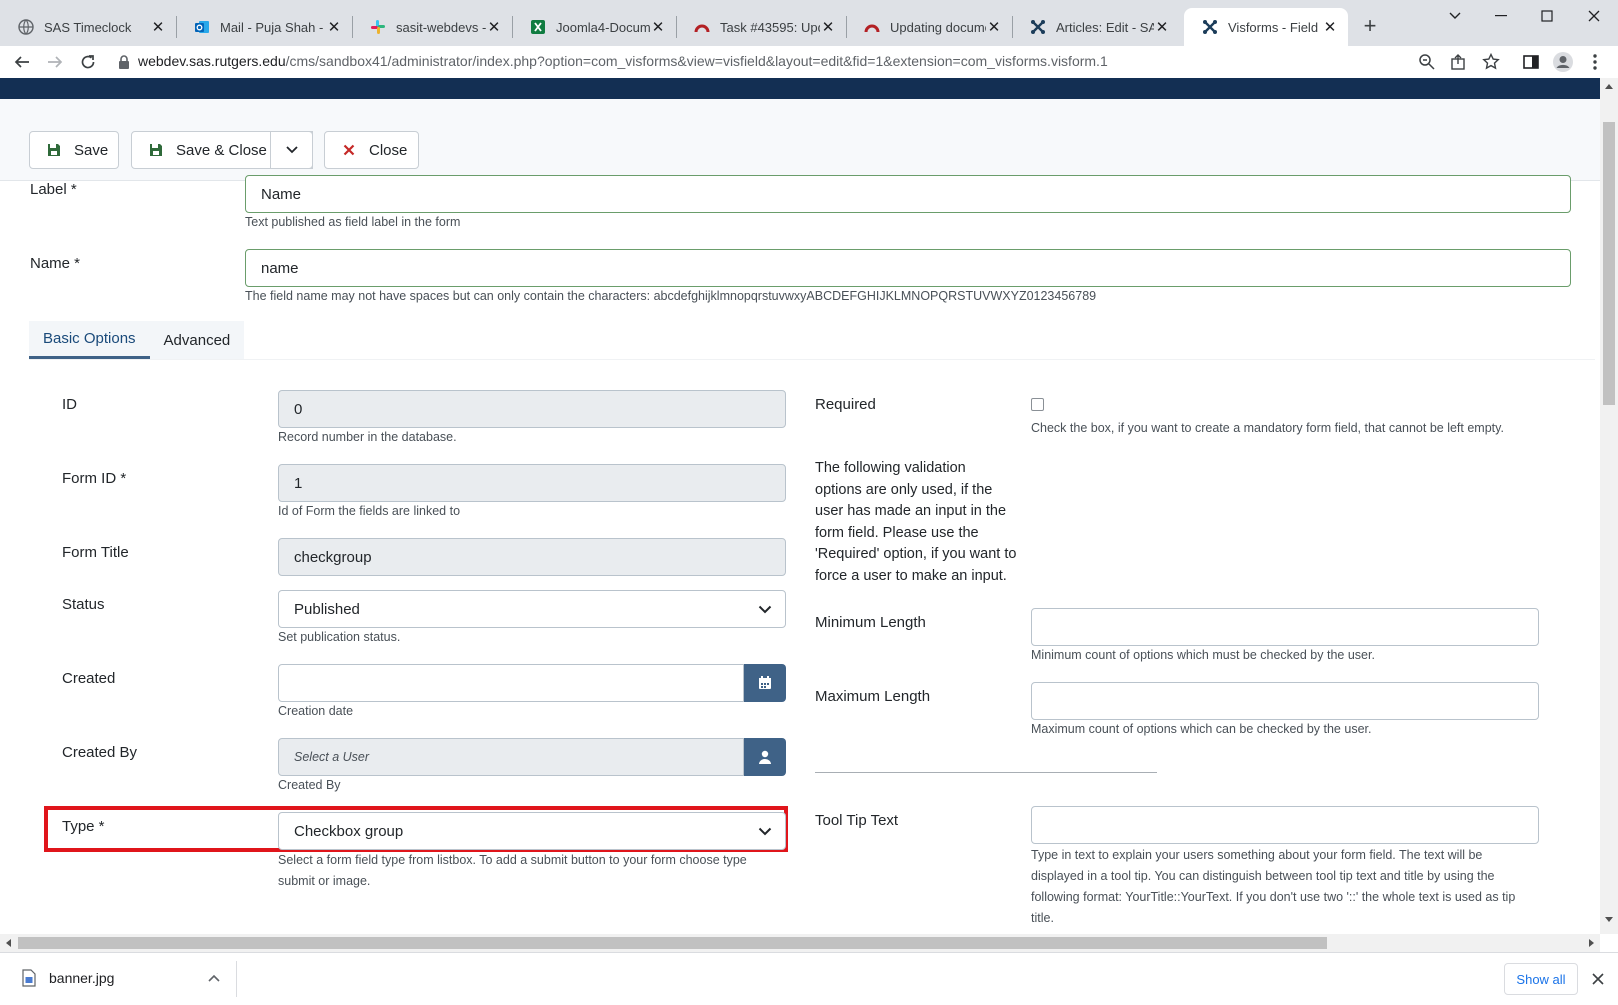  I want to click on save-button: Save, so click(74, 150).